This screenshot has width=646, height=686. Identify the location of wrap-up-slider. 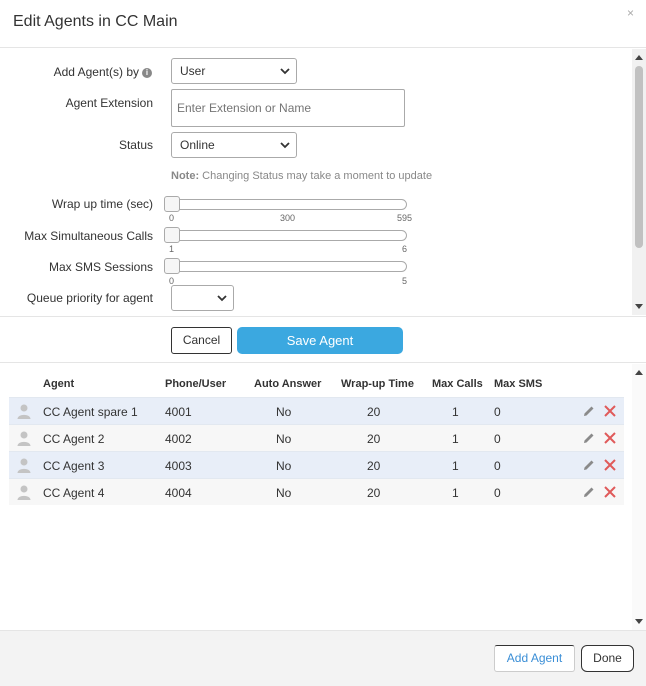
(286, 204).